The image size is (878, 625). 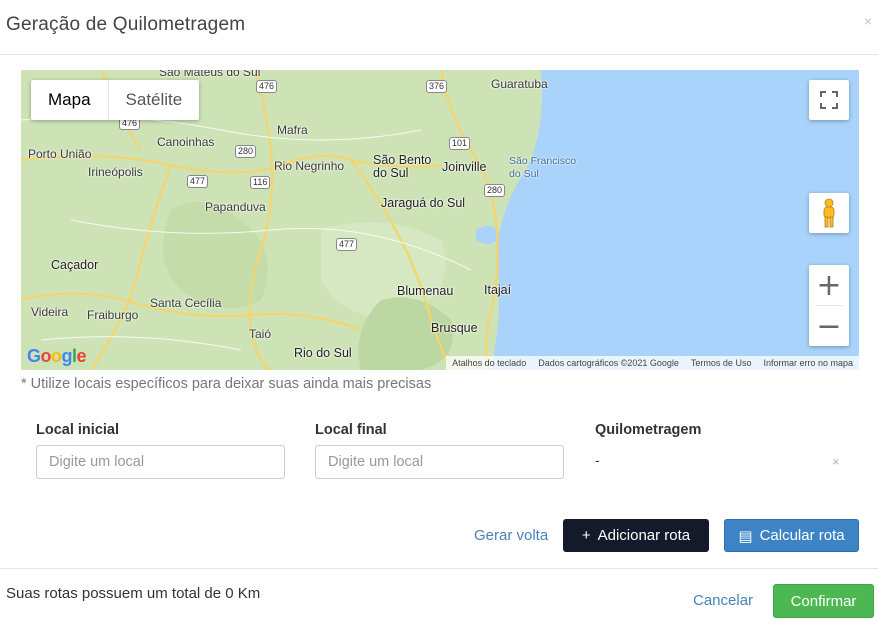 What do you see at coordinates (260, 182) in the screenshot?
I see `road-shield: 116` at bounding box center [260, 182].